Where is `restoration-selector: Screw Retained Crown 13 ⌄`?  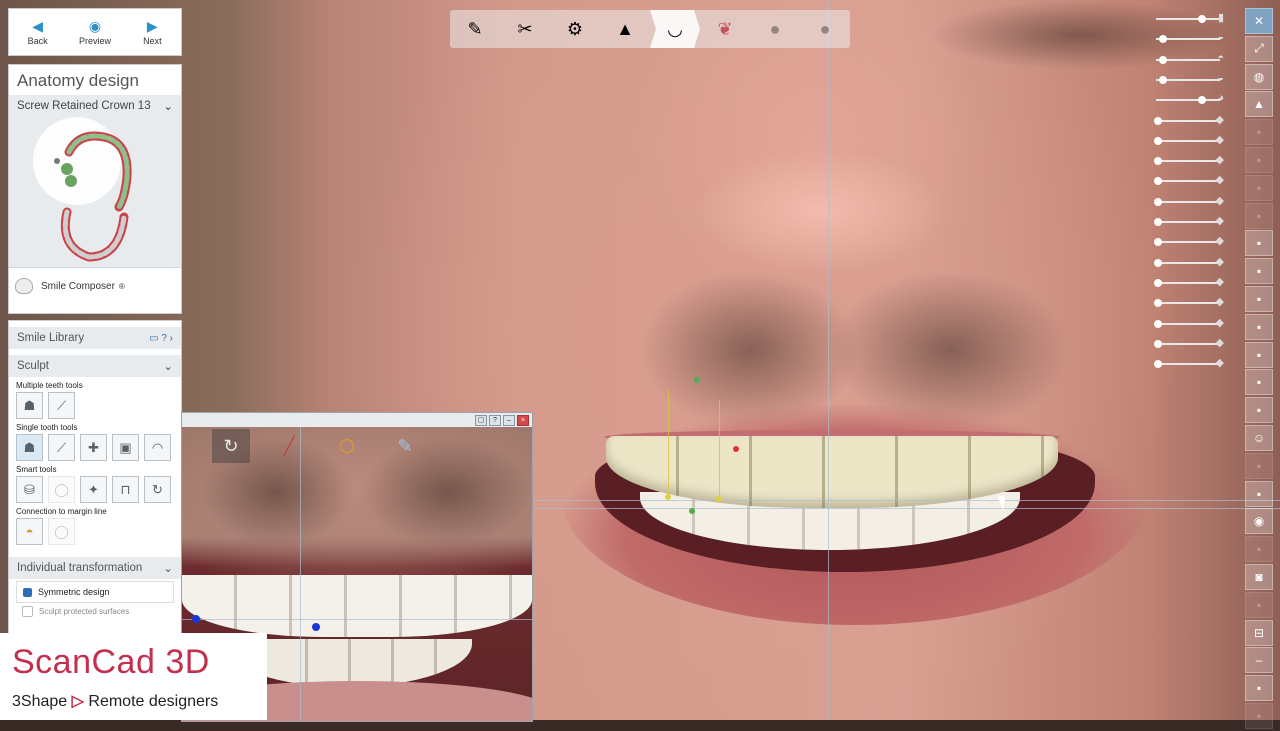
restoration-selector: Screw Retained Crown 13 ⌄ is located at coordinates (95, 106).